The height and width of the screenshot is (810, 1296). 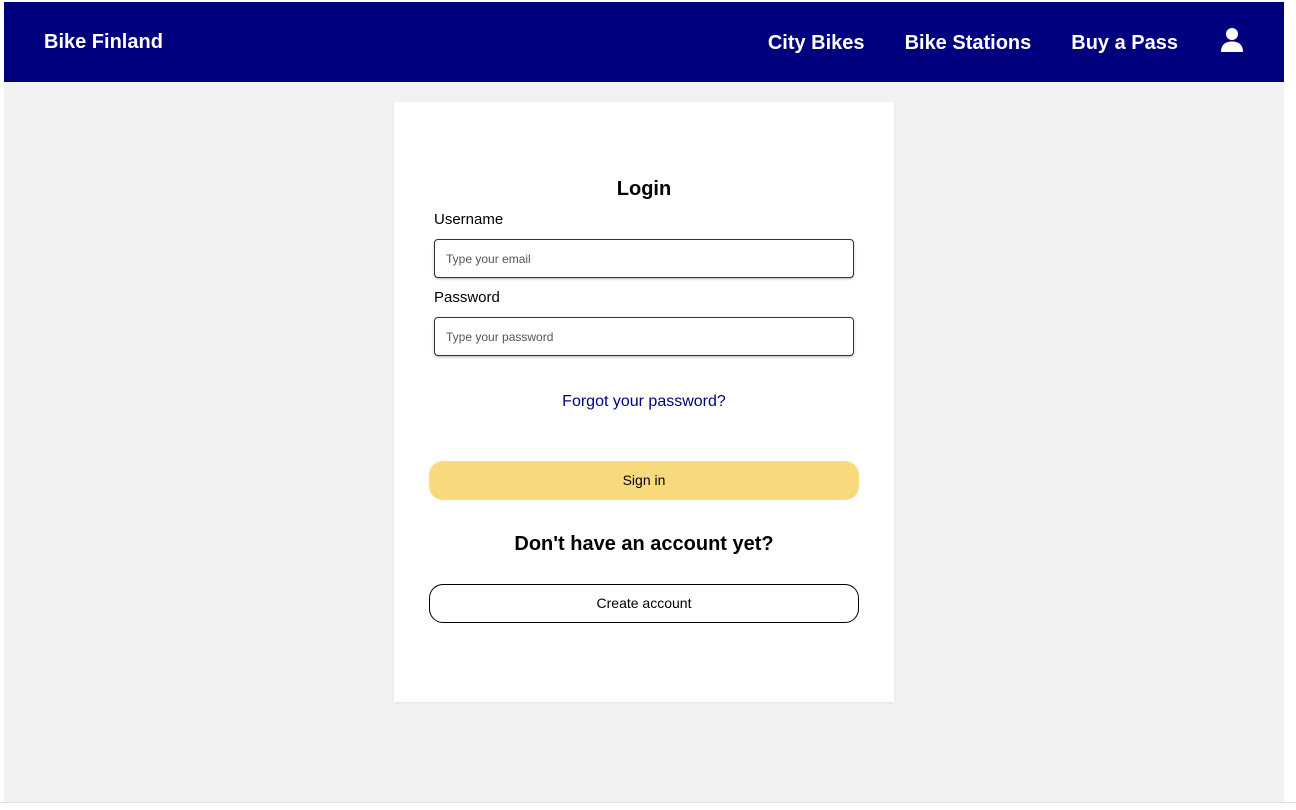 I want to click on no-account-heading: Don't have an account yet?, so click(x=644, y=544).